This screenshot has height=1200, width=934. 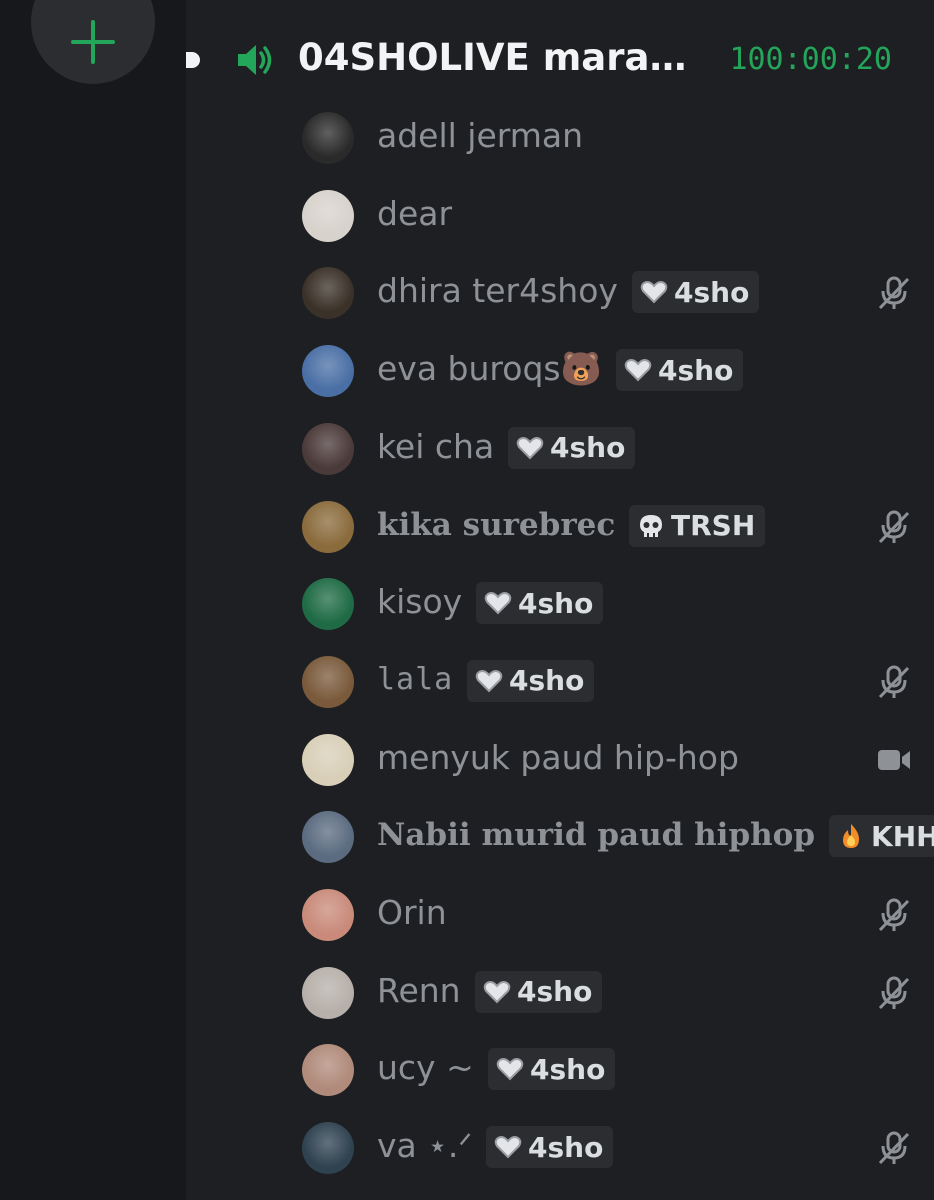 What do you see at coordinates (255, 60) in the screenshot?
I see `speaker-icon` at bounding box center [255, 60].